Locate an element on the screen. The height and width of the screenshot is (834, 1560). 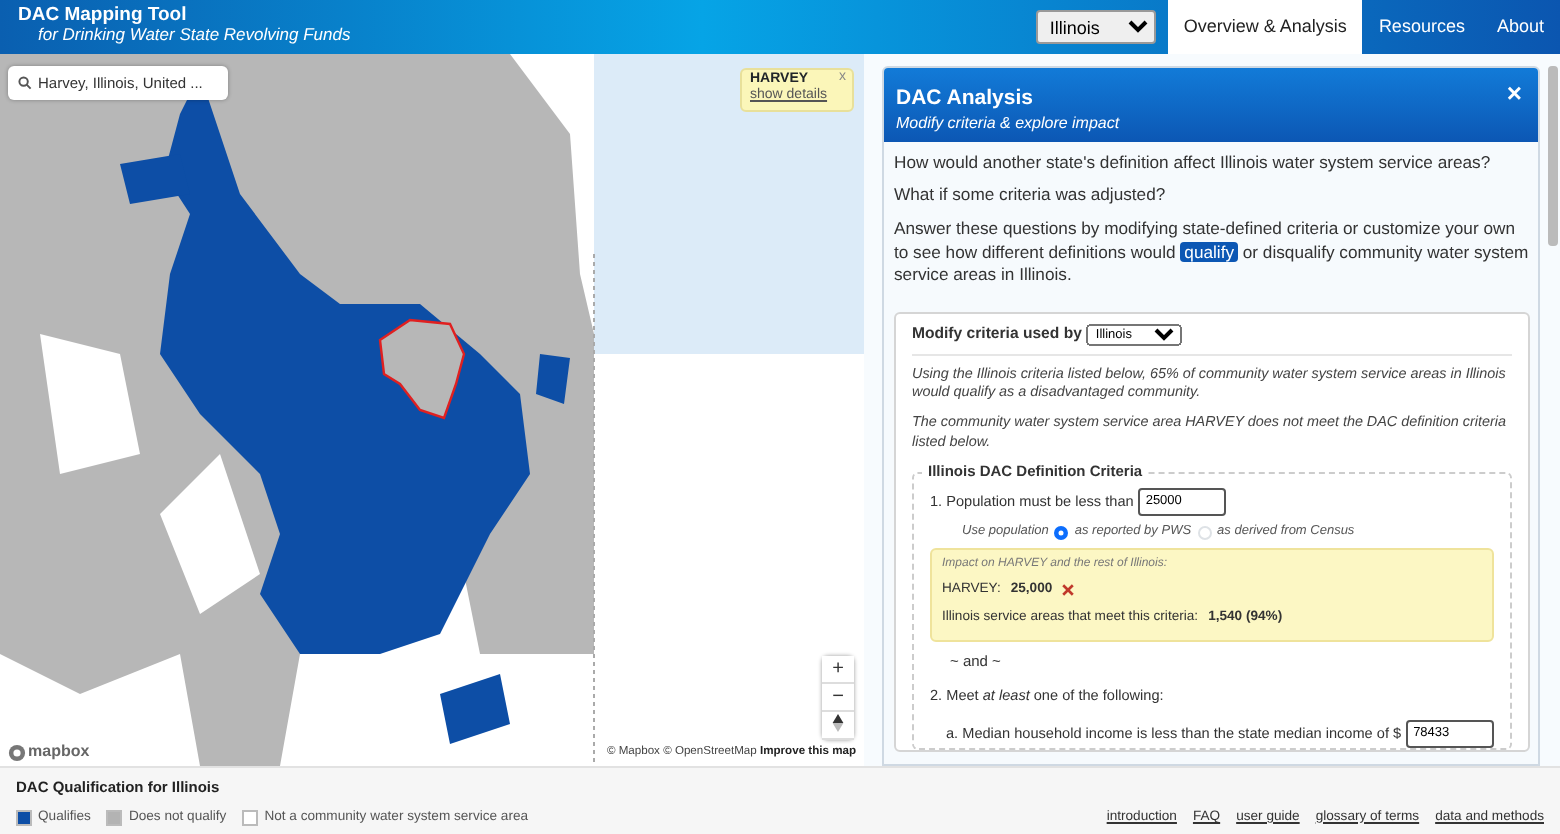
logo-icon is located at coordinates (17, 752).